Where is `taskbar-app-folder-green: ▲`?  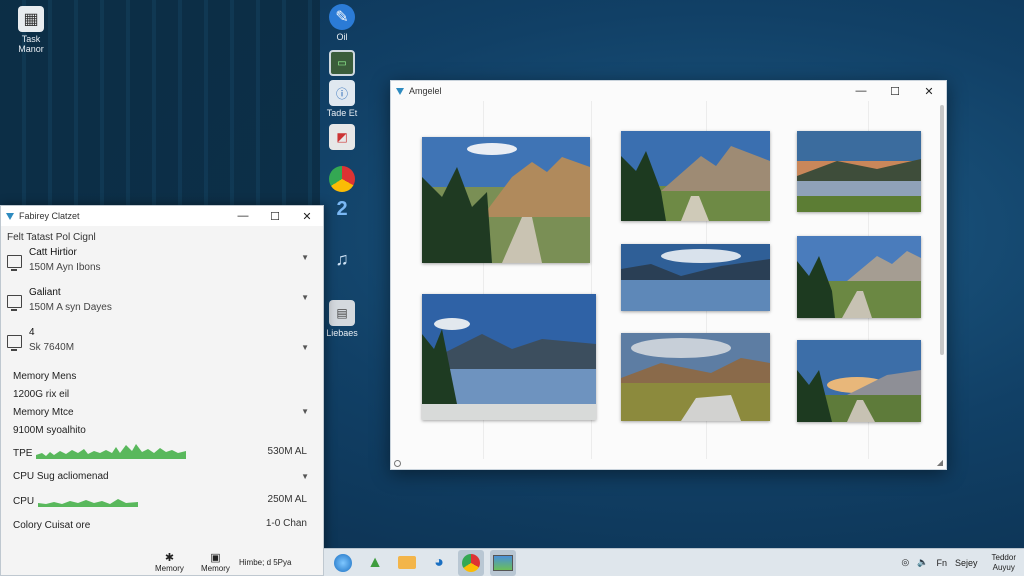 taskbar-app-folder-green: ▲ is located at coordinates (375, 563).